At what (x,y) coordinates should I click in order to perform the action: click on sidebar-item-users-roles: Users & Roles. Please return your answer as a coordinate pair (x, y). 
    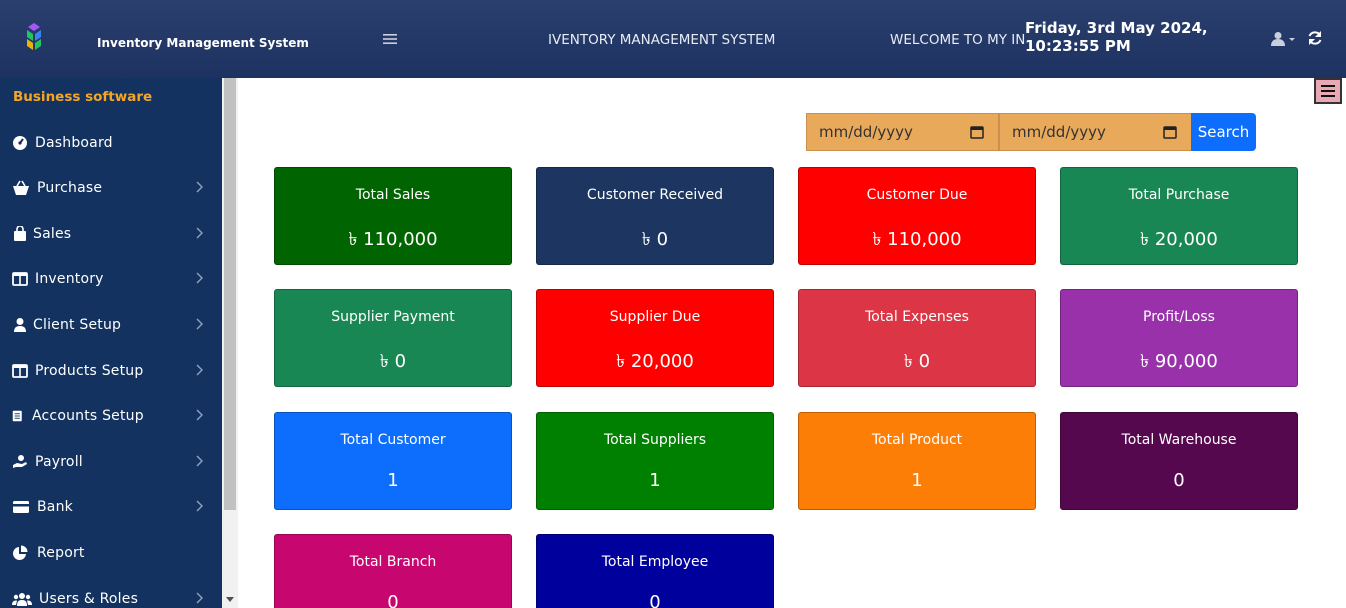
    Looking at the image, I should click on (111, 596).